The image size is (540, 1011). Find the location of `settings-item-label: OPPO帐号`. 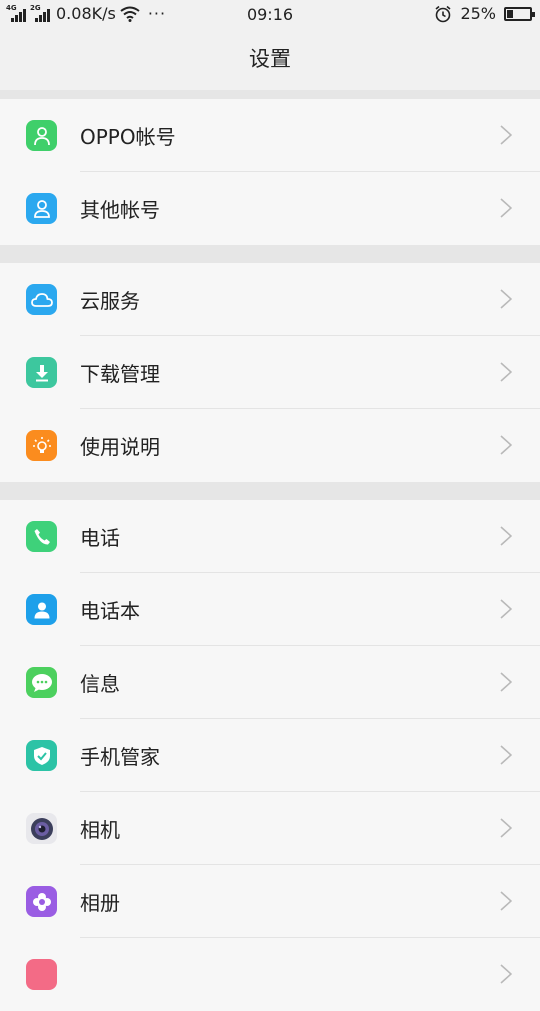

settings-item-label: OPPO帐号 is located at coordinates (128, 137).